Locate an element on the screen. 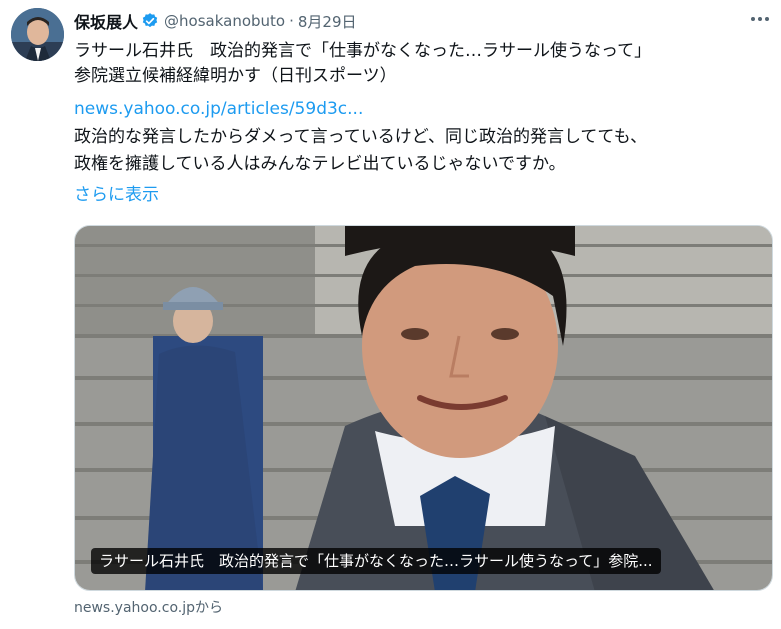 The height and width of the screenshot is (629, 781). show-more-link: さらに表示 is located at coordinates (419, 195).